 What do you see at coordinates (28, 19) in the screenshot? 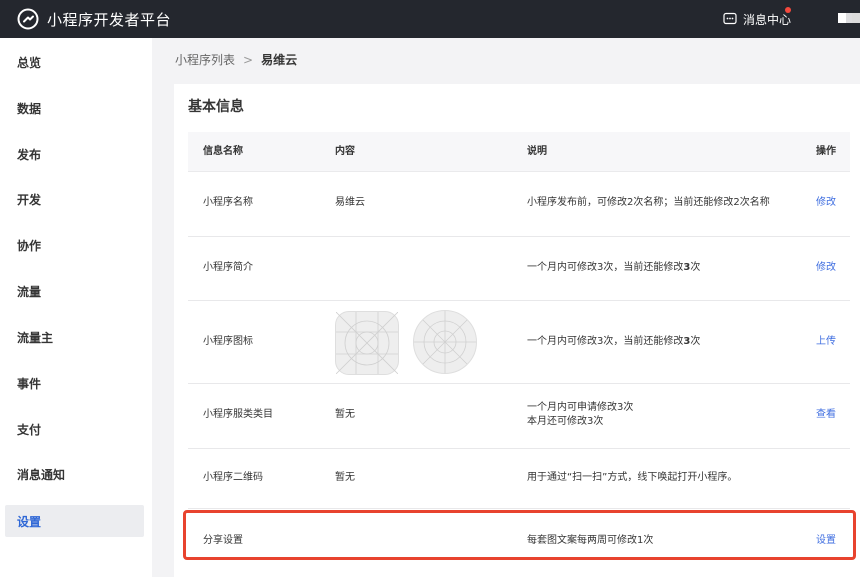
I see `miniprogram-logo-icon` at bounding box center [28, 19].